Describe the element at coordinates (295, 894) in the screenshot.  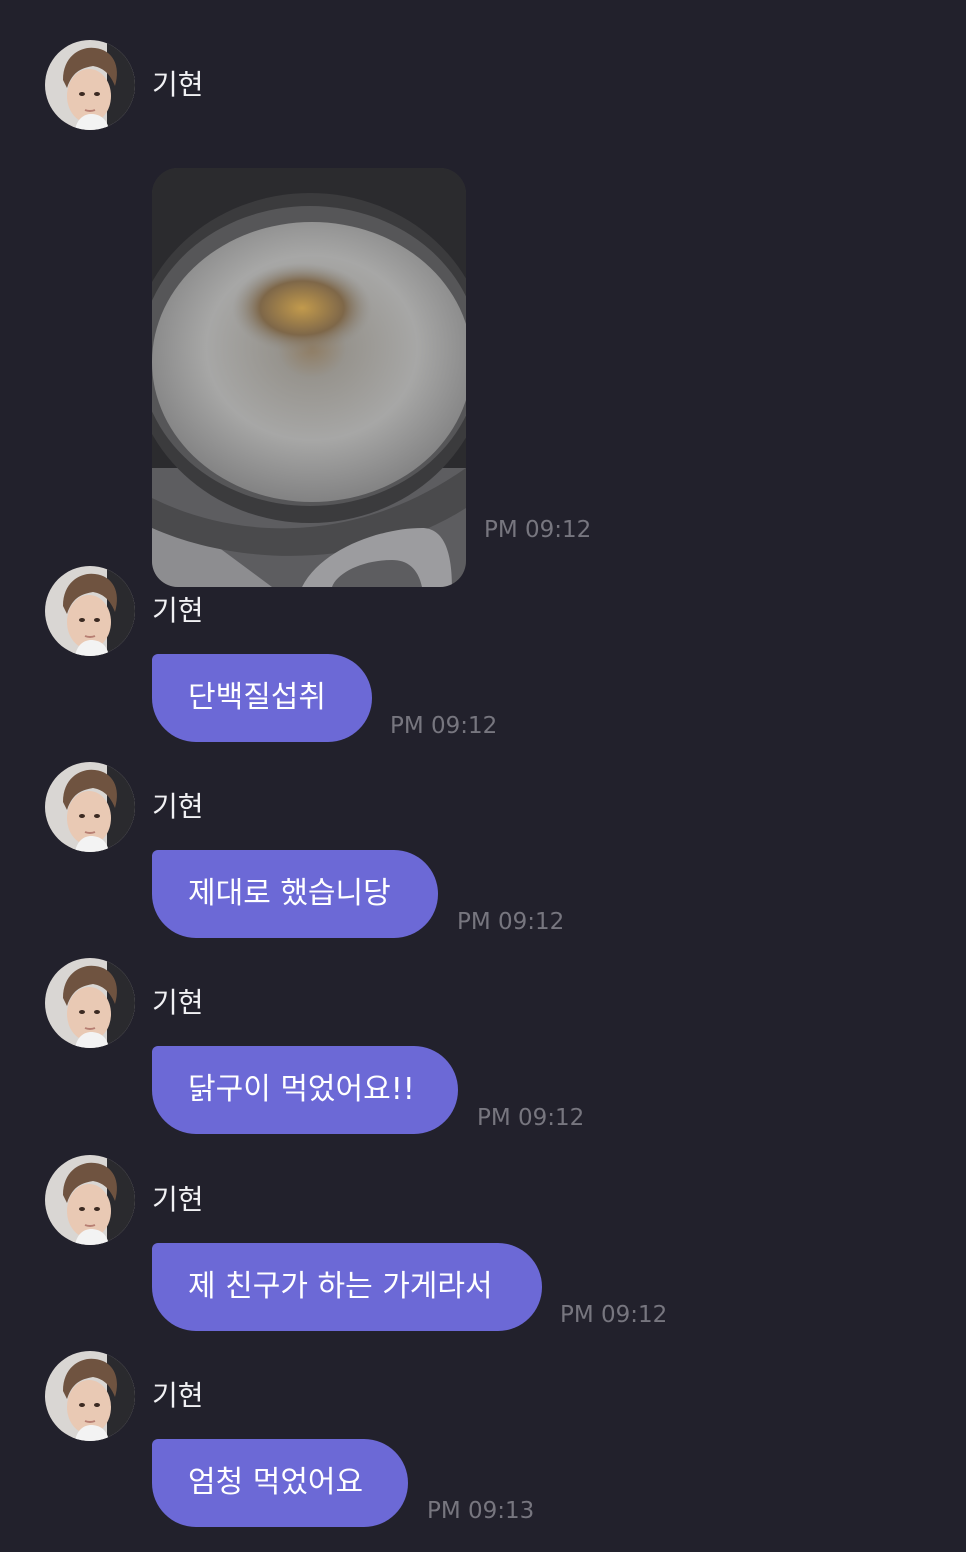
I see `message-bubble: 제대로 했습니당` at that location.